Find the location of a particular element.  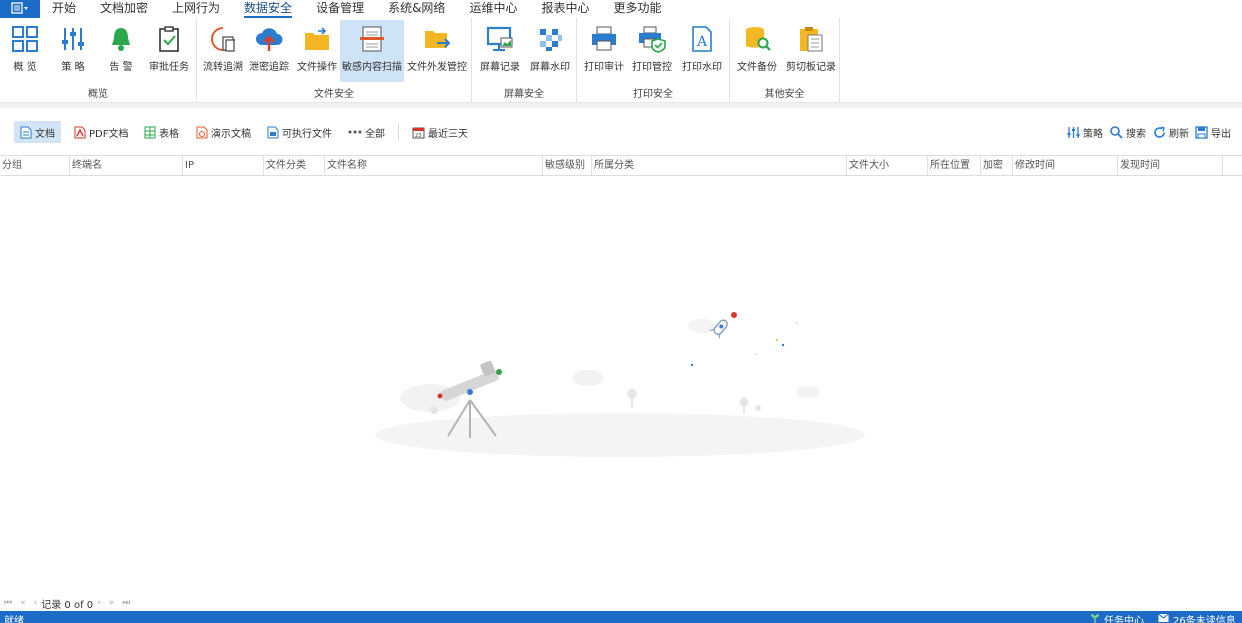

filter-all: 全部 is located at coordinates (366, 132).